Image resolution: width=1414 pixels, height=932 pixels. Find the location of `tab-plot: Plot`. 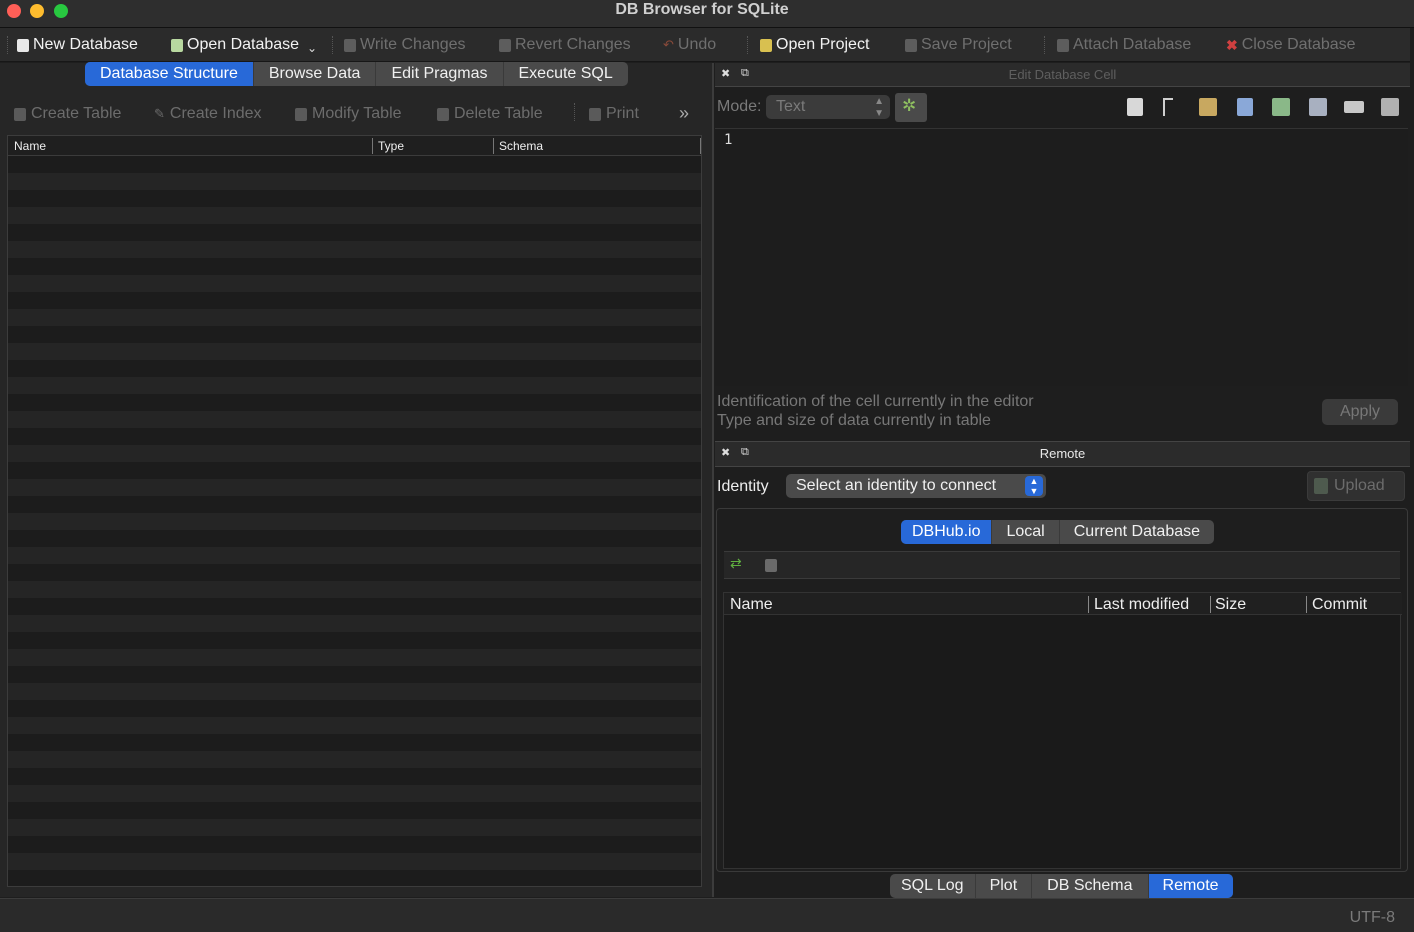

tab-plot: Plot is located at coordinates (1004, 886).